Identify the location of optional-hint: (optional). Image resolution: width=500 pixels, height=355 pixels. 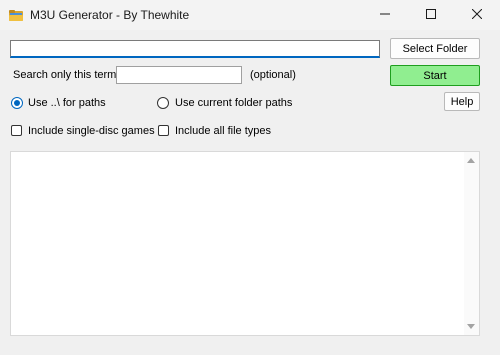
(273, 75).